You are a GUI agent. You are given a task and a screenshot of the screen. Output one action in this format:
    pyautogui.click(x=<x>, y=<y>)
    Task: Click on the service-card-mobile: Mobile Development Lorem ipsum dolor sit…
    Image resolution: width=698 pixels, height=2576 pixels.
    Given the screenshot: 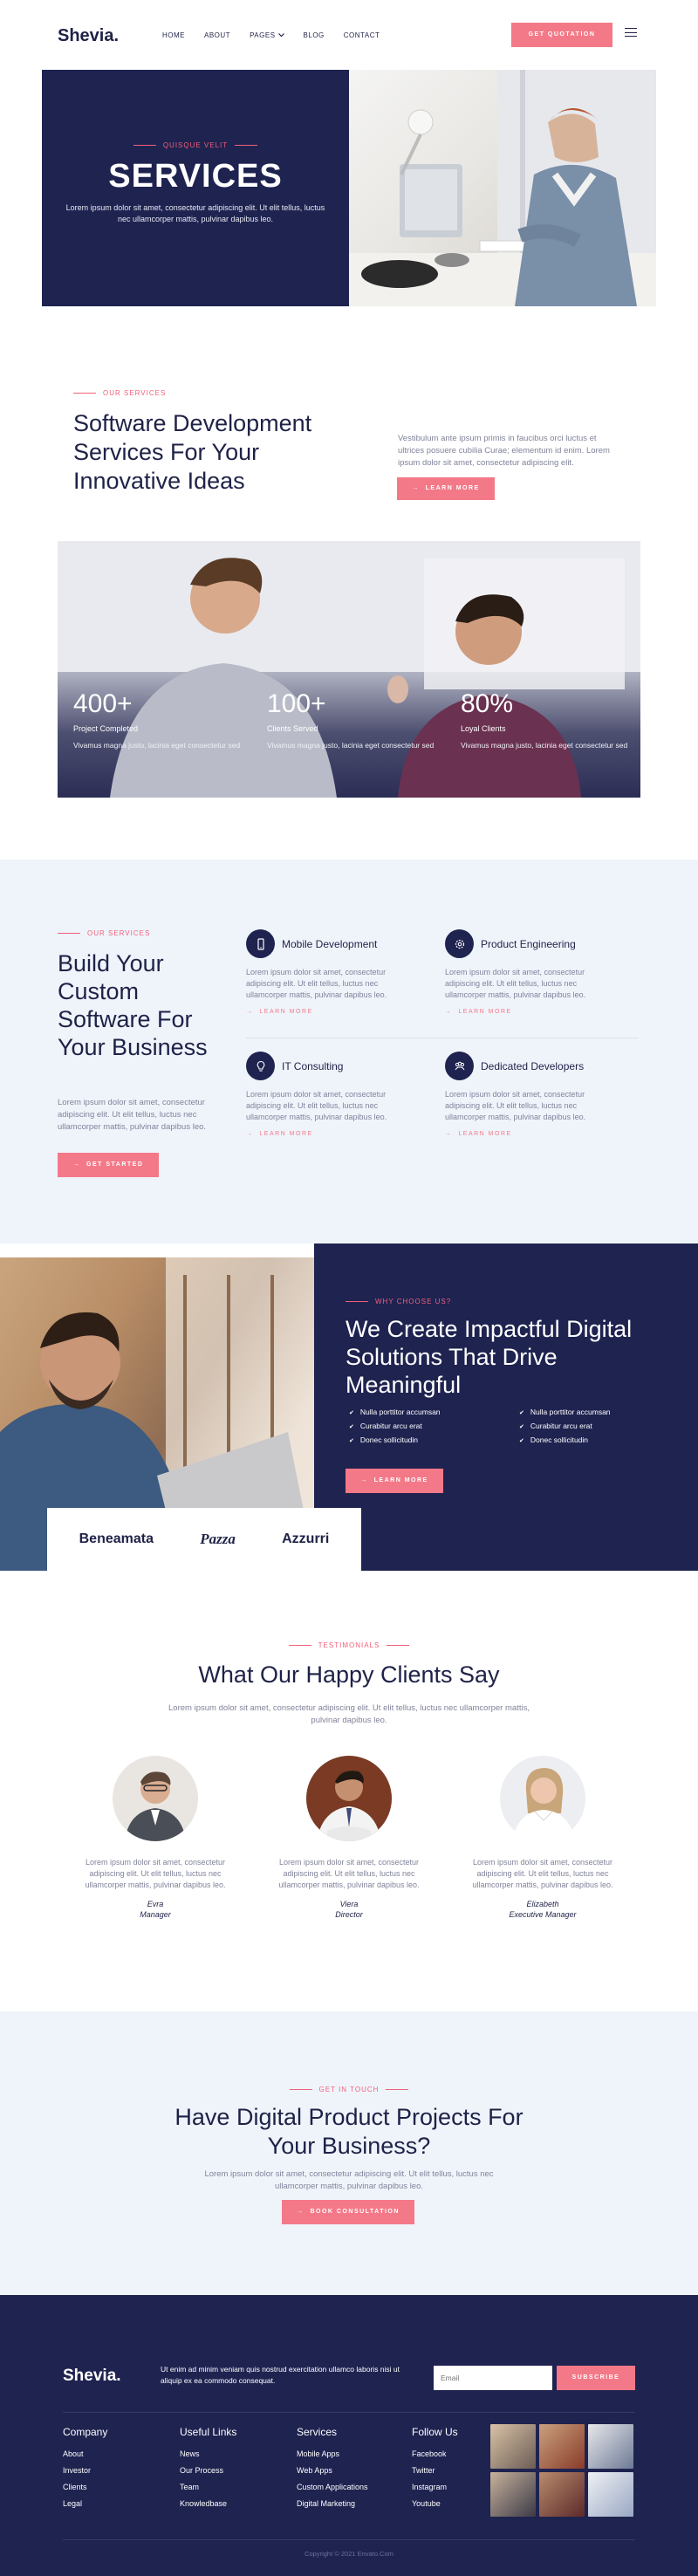 What is the action you would take?
    pyautogui.click(x=333, y=972)
    